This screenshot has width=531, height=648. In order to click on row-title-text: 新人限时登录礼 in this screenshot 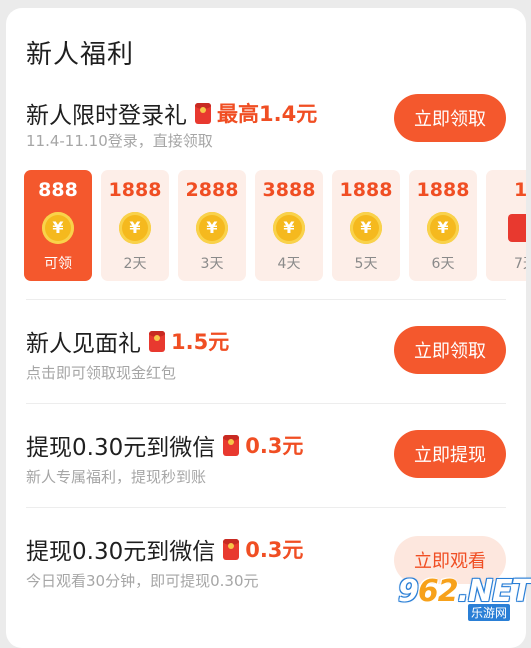, I will do `click(106, 116)`.